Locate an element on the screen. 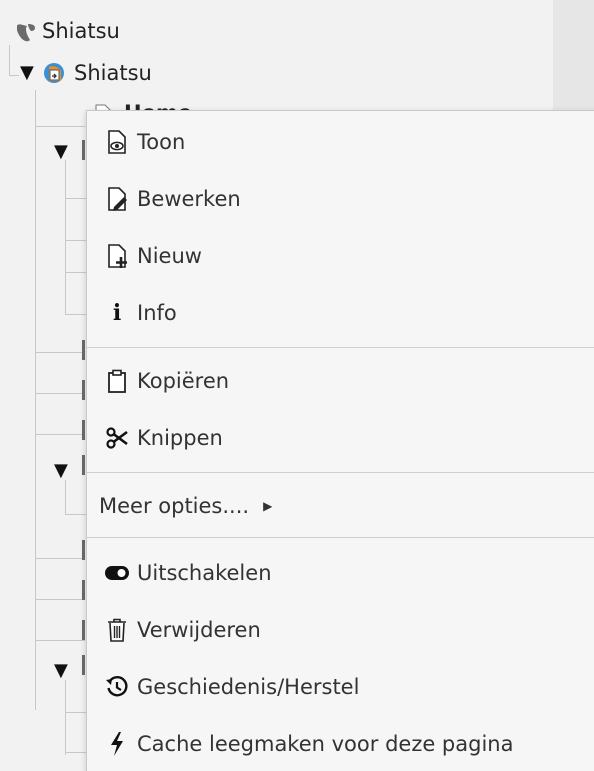 The width and height of the screenshot is (594, 771). site-root-icon is located at coordinates (54, 75).